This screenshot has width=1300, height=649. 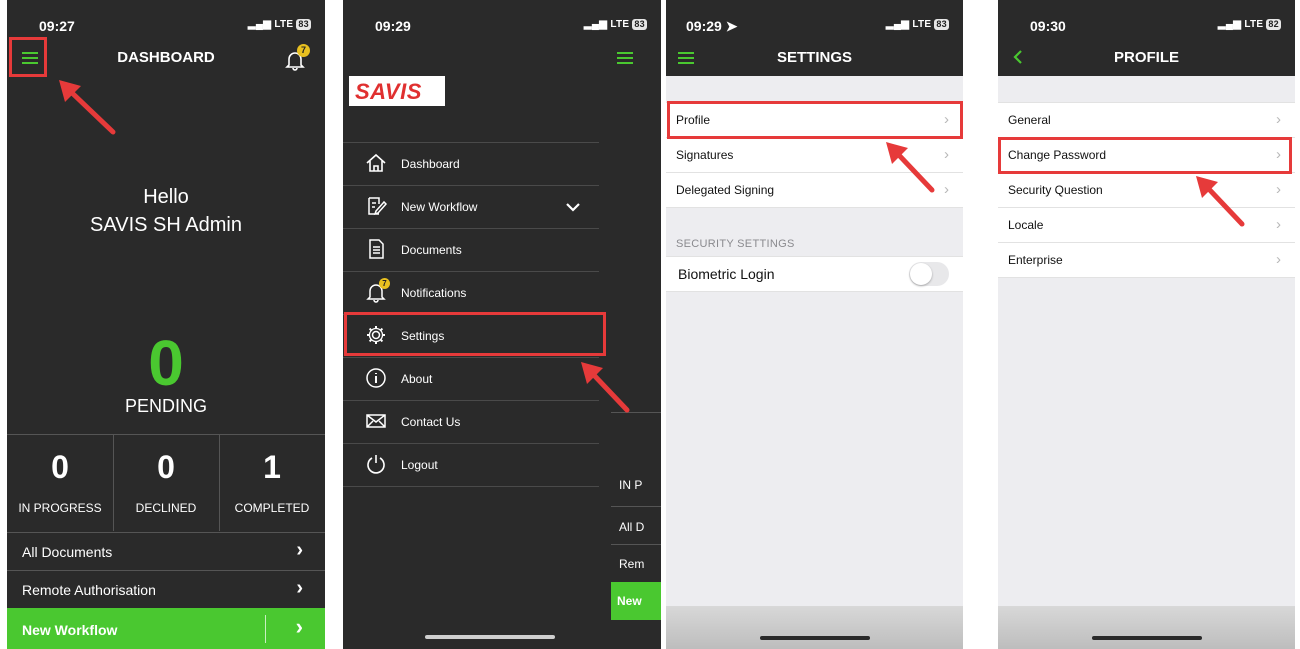 What do you see at coordinates (417, 379) in the screenshot?
I see `menu-label: About` at bounding box center [417, 379].